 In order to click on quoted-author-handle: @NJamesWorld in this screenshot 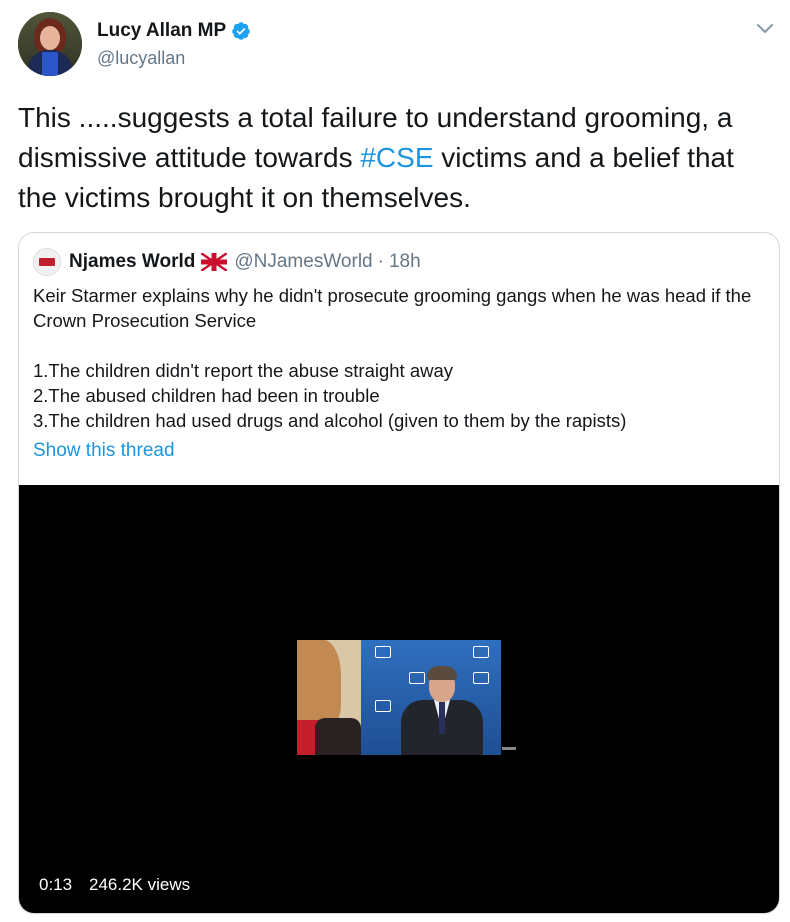, I will do `click(303, 261)`.